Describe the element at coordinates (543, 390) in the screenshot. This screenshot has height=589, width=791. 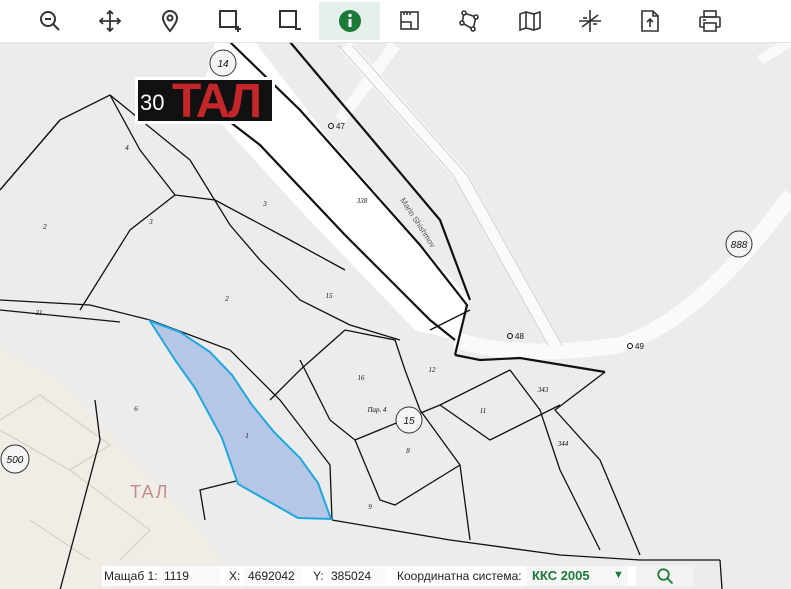
I see `parcel-label: 343` at that location.